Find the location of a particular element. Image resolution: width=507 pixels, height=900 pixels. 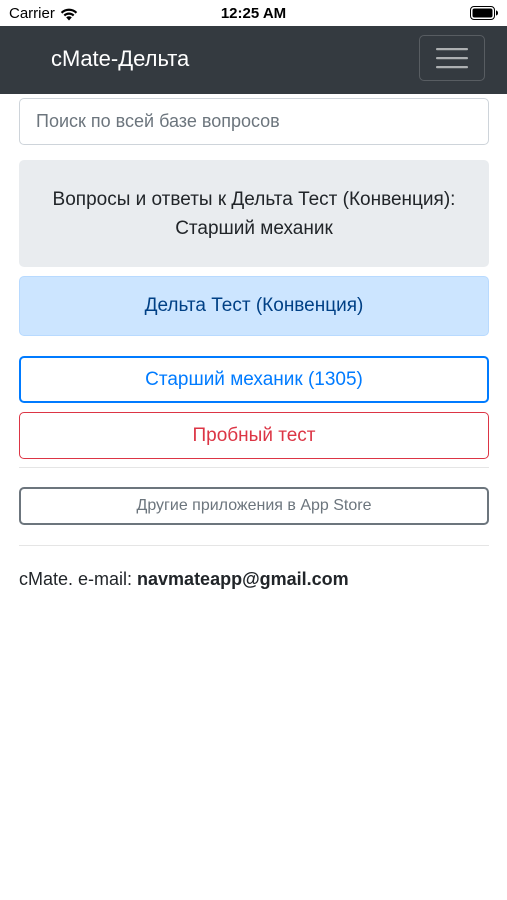

navbar: cMate-Дельта is located at coordinates (253, 60).